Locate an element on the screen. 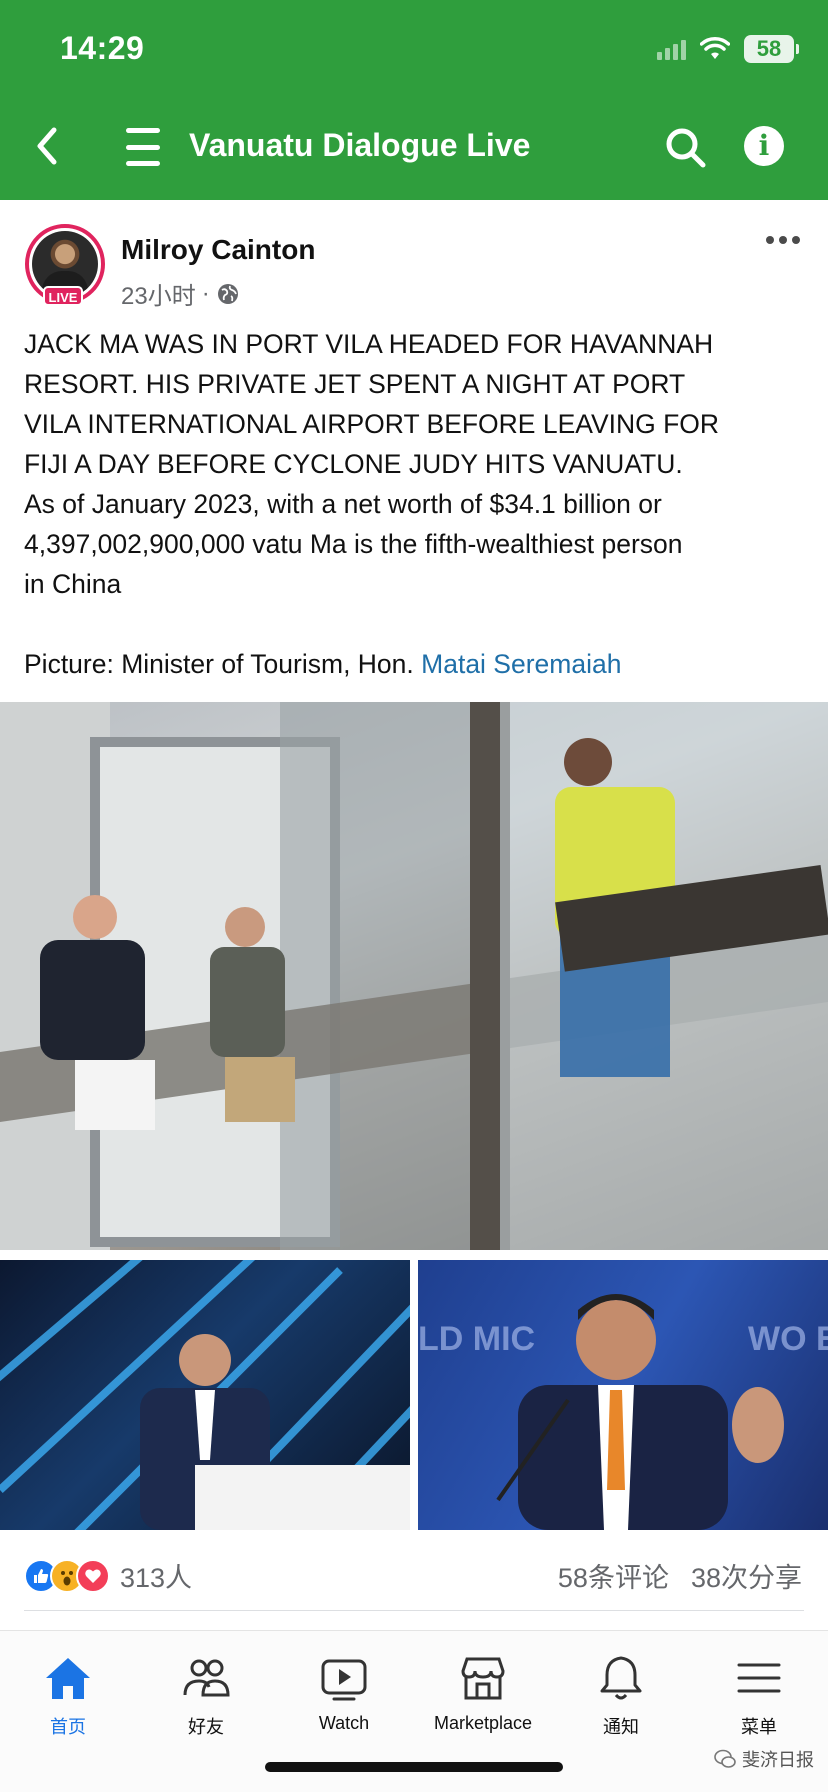  status-time: 14:29 is located at coordinates (102, 48).